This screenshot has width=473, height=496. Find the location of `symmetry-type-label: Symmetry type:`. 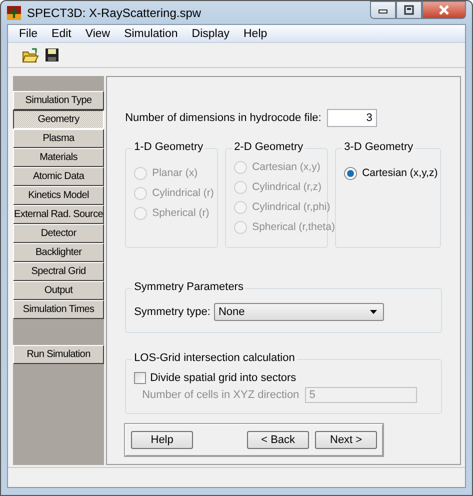

symmetry-type-label: Symmetry type: is located at coordinates (172, 312).